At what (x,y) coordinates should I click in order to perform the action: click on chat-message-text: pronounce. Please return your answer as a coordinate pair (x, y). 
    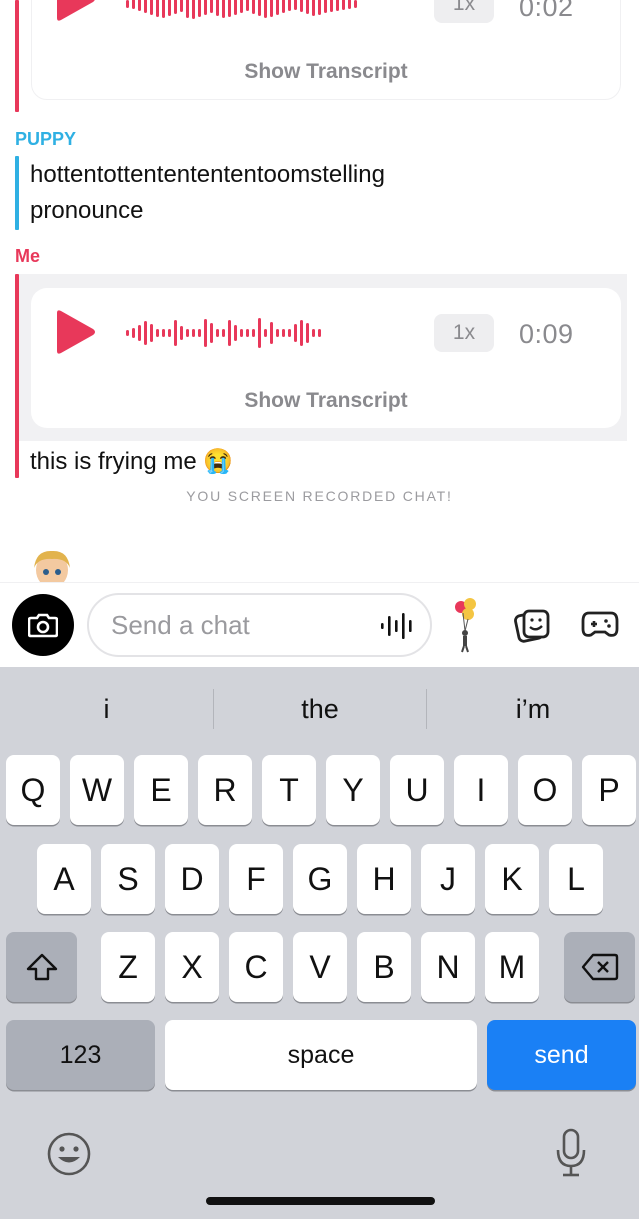
    Looking at the image, I should click on (86, 211).